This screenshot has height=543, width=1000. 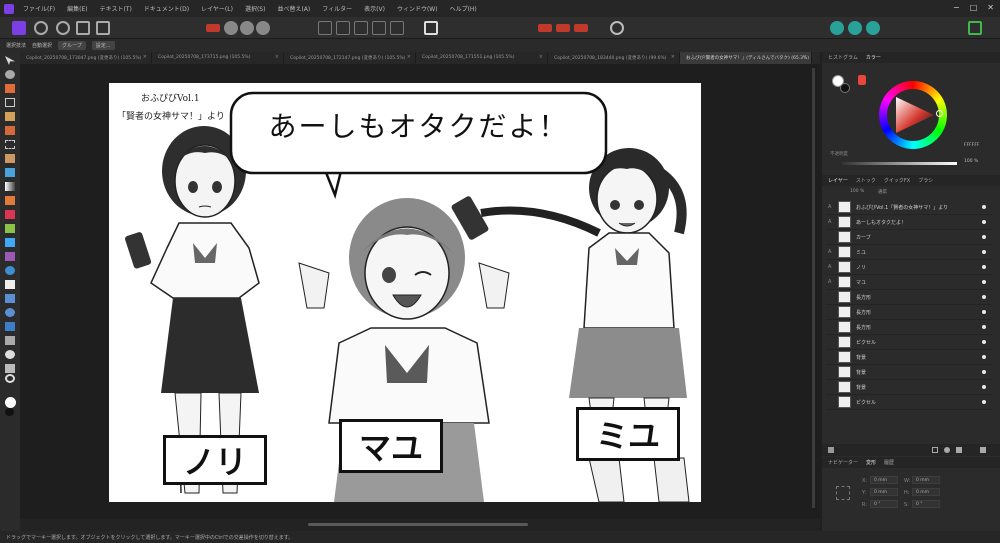 What do you see at coordinates (617, 28) in the screenshot?
I see `snapping-icon` at bounding box center [617, 28].